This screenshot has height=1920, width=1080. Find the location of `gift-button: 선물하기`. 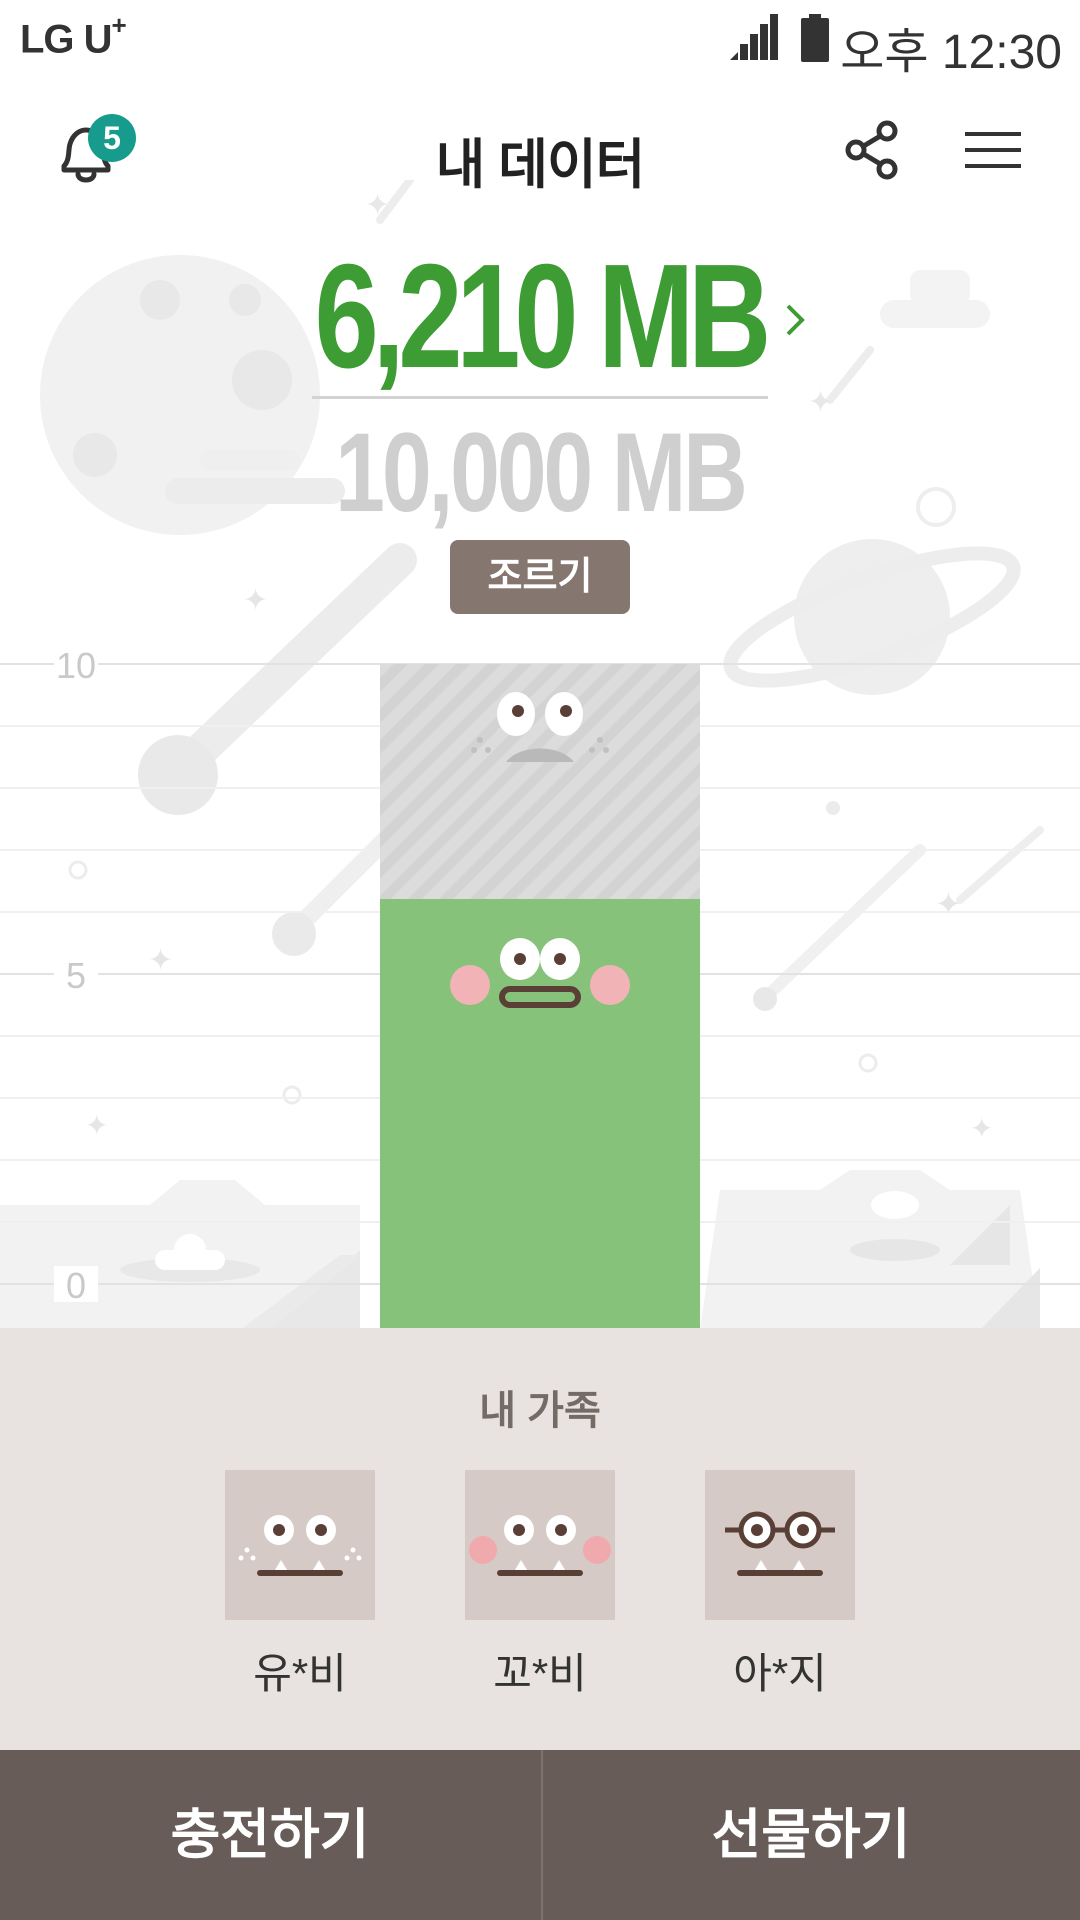

gift-button: 선물하기 is located at coordinates (811, 1835).